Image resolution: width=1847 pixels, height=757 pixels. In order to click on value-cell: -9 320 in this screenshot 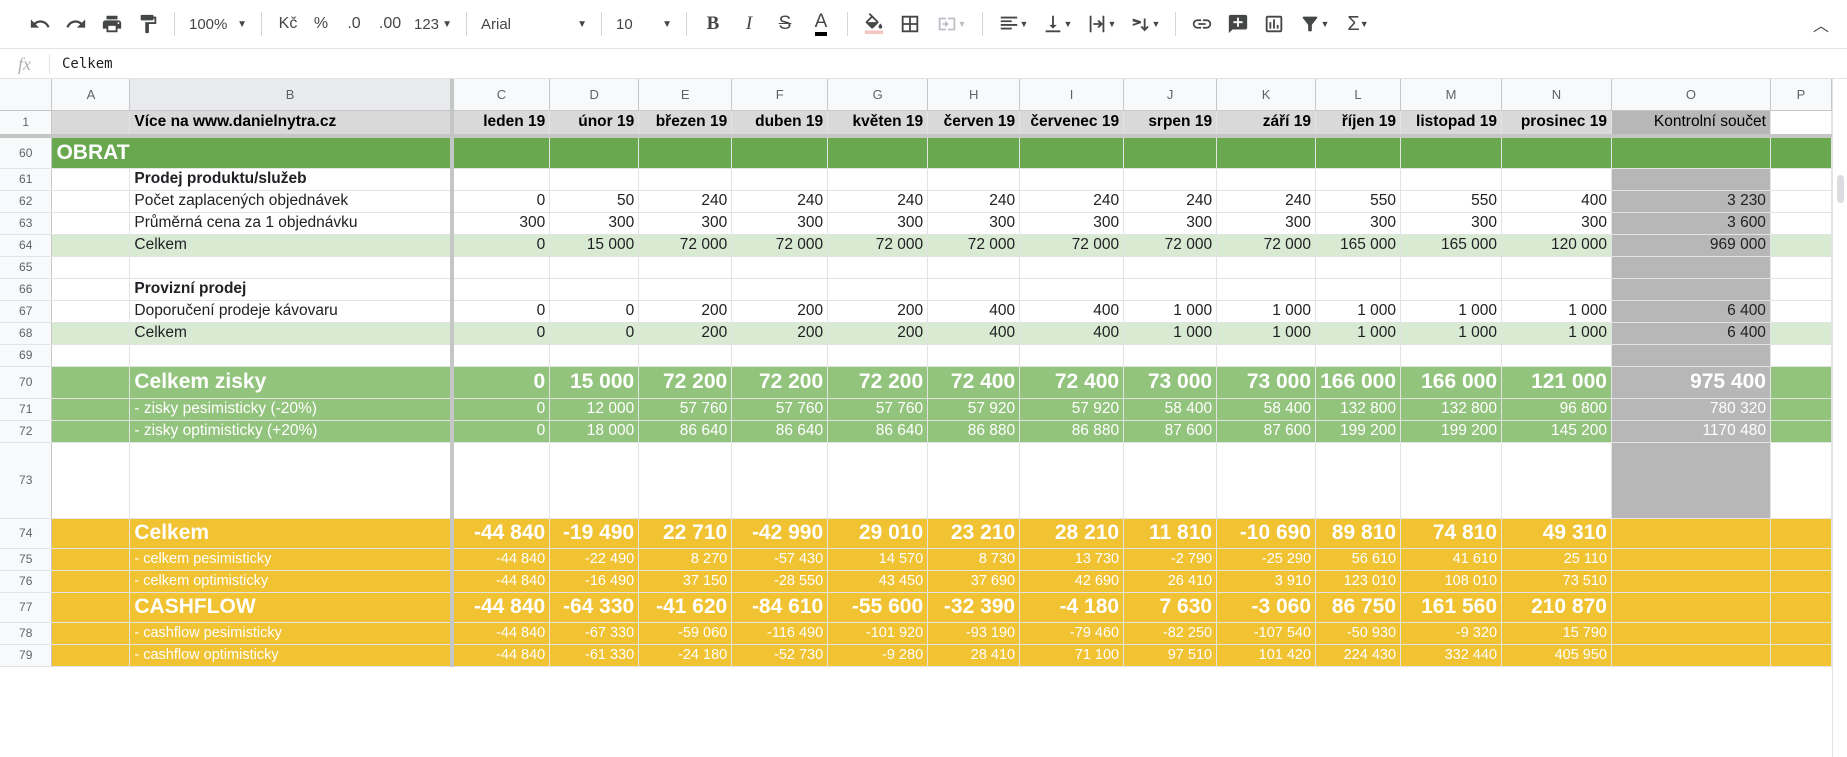, I will do `click(1451, 633)`.